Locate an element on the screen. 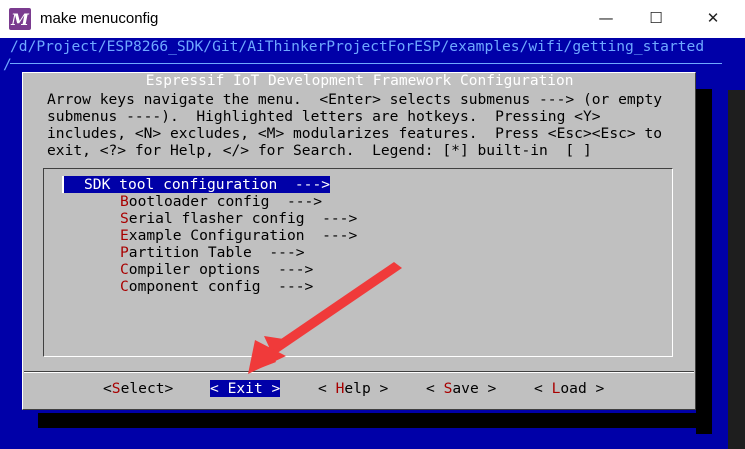 This screenshot has width=745, height=449. exit-button: < Exit > is located at coordinates (245, 388).